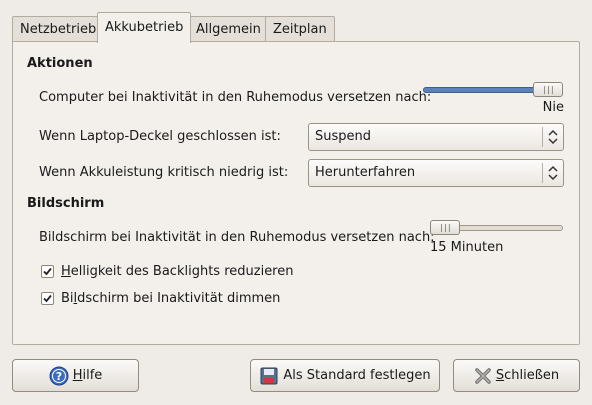  Describe the element at coordinates (496, 228) in the screenshot. I see `display-sleep-slider: |||` at that location.